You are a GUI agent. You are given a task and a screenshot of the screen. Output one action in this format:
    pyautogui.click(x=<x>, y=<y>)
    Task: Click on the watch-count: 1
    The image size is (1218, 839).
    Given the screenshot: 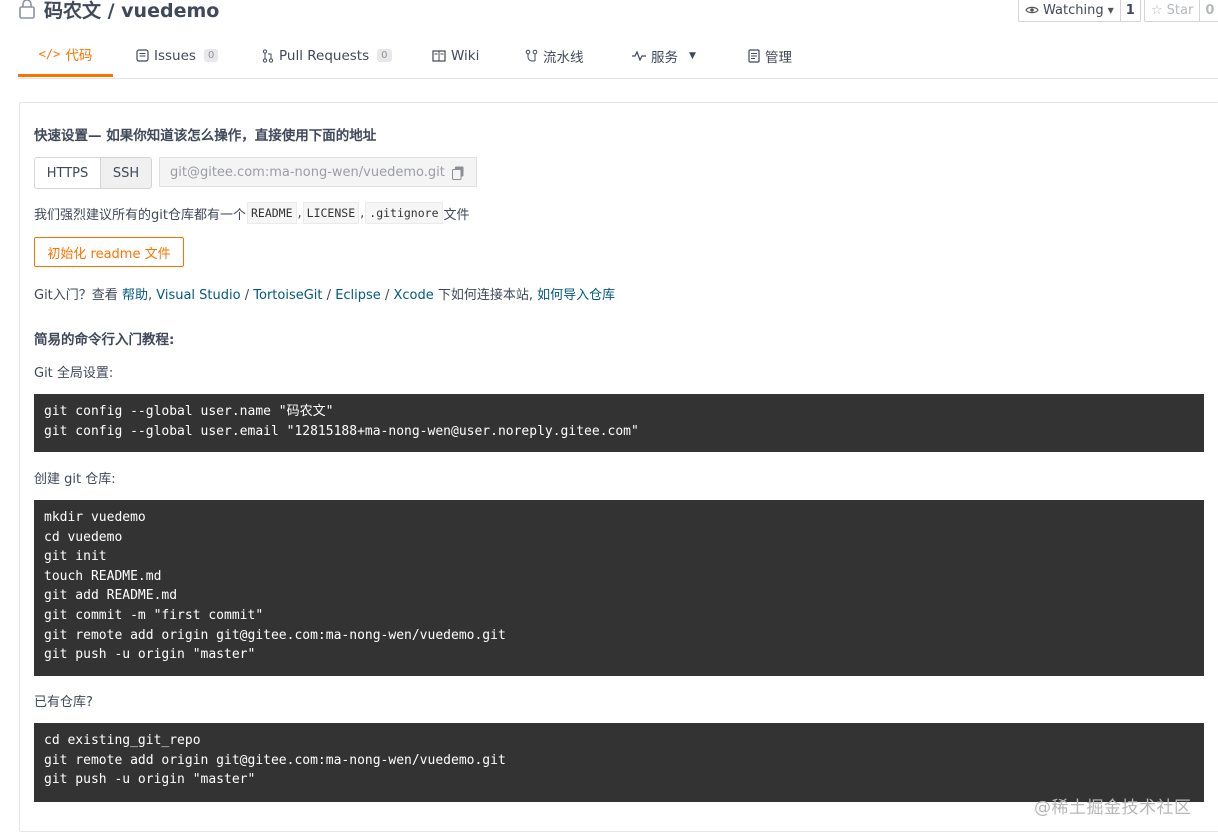 What is the action you would take?
    pyautogui.click(x=1130, y=11)
    